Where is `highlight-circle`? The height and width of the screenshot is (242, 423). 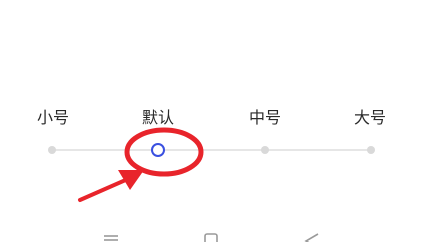
highlight-circle is located at coordinates (164, 152).